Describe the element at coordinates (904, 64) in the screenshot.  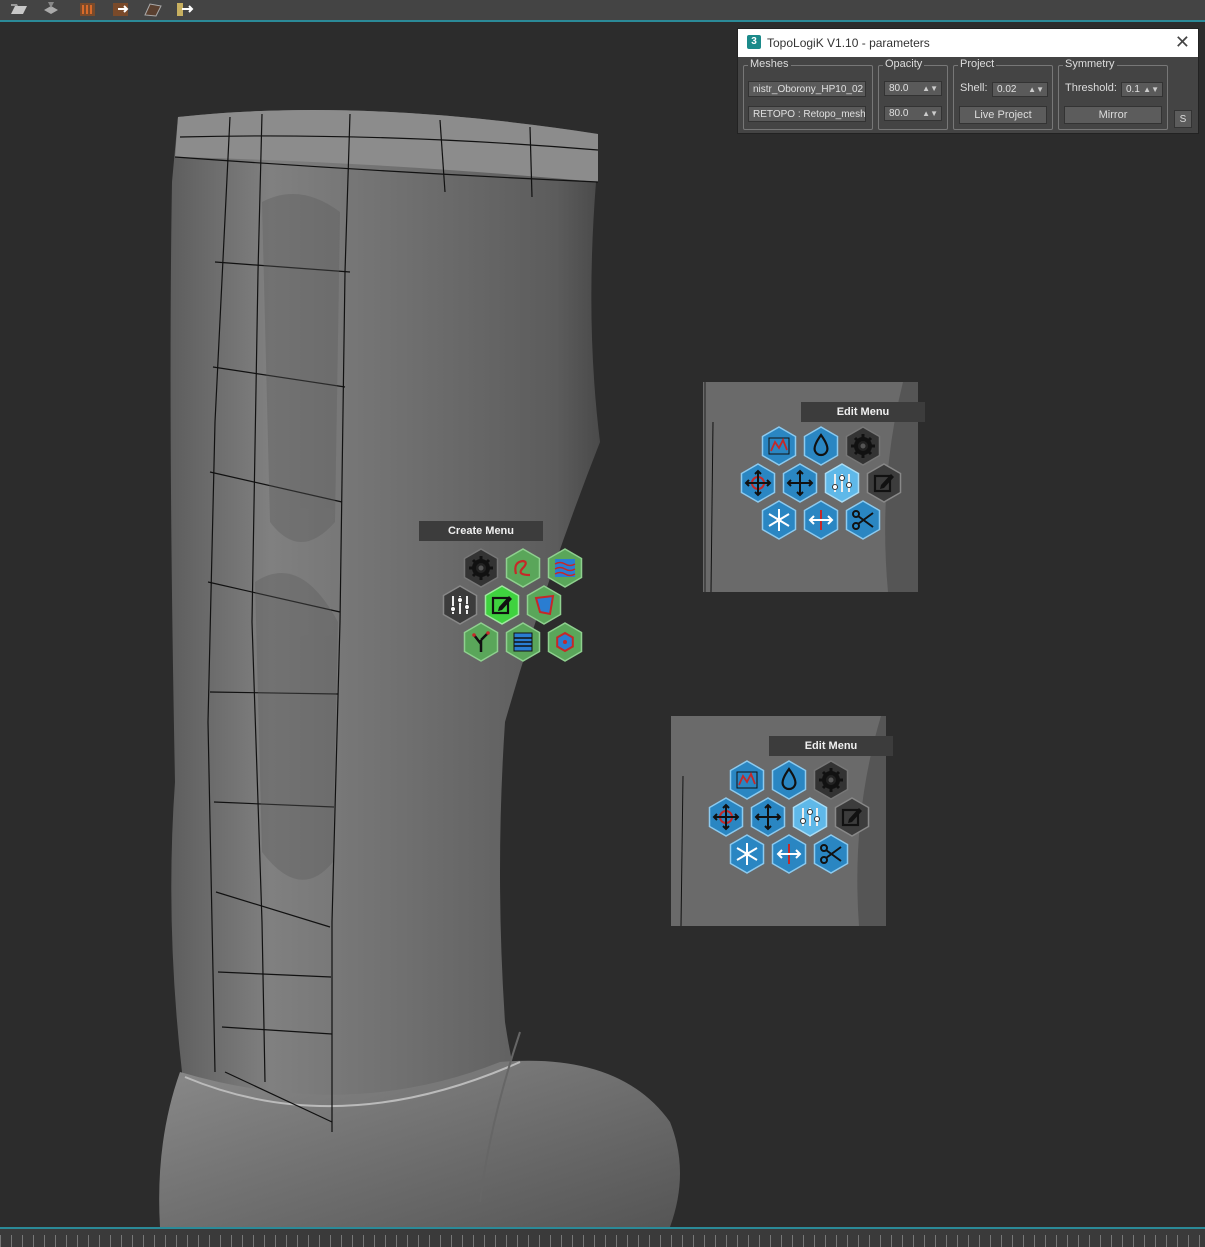
I see `opacity-label: Opacity` at that location.